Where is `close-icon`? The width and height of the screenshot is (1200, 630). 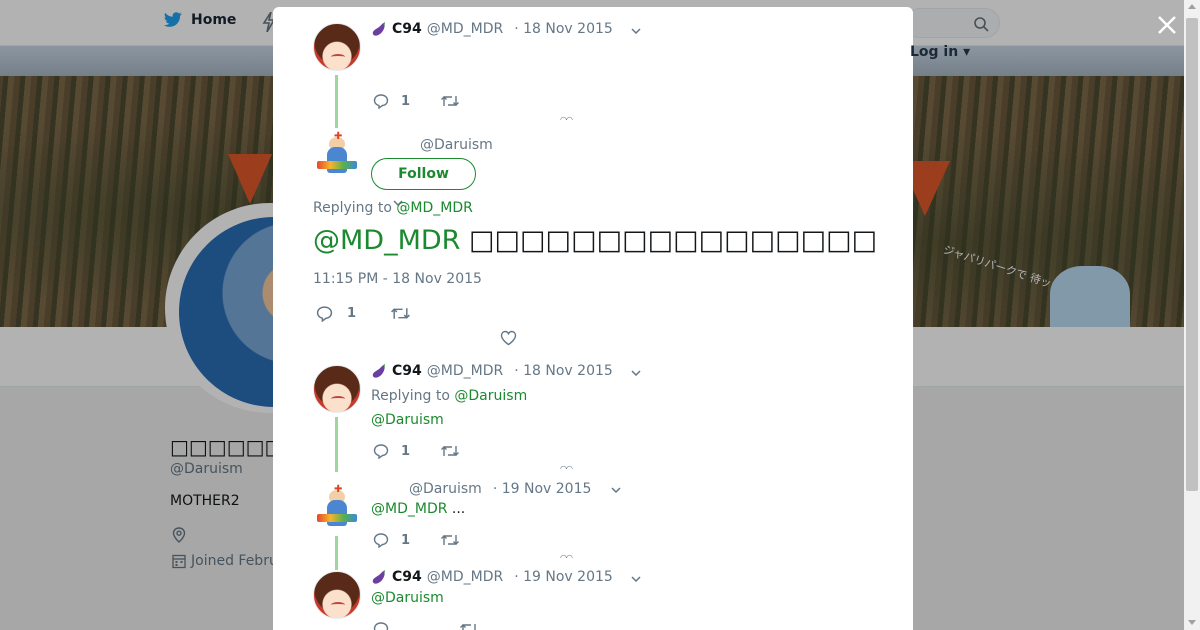
close-icon is located at coordinates (1167, 25).